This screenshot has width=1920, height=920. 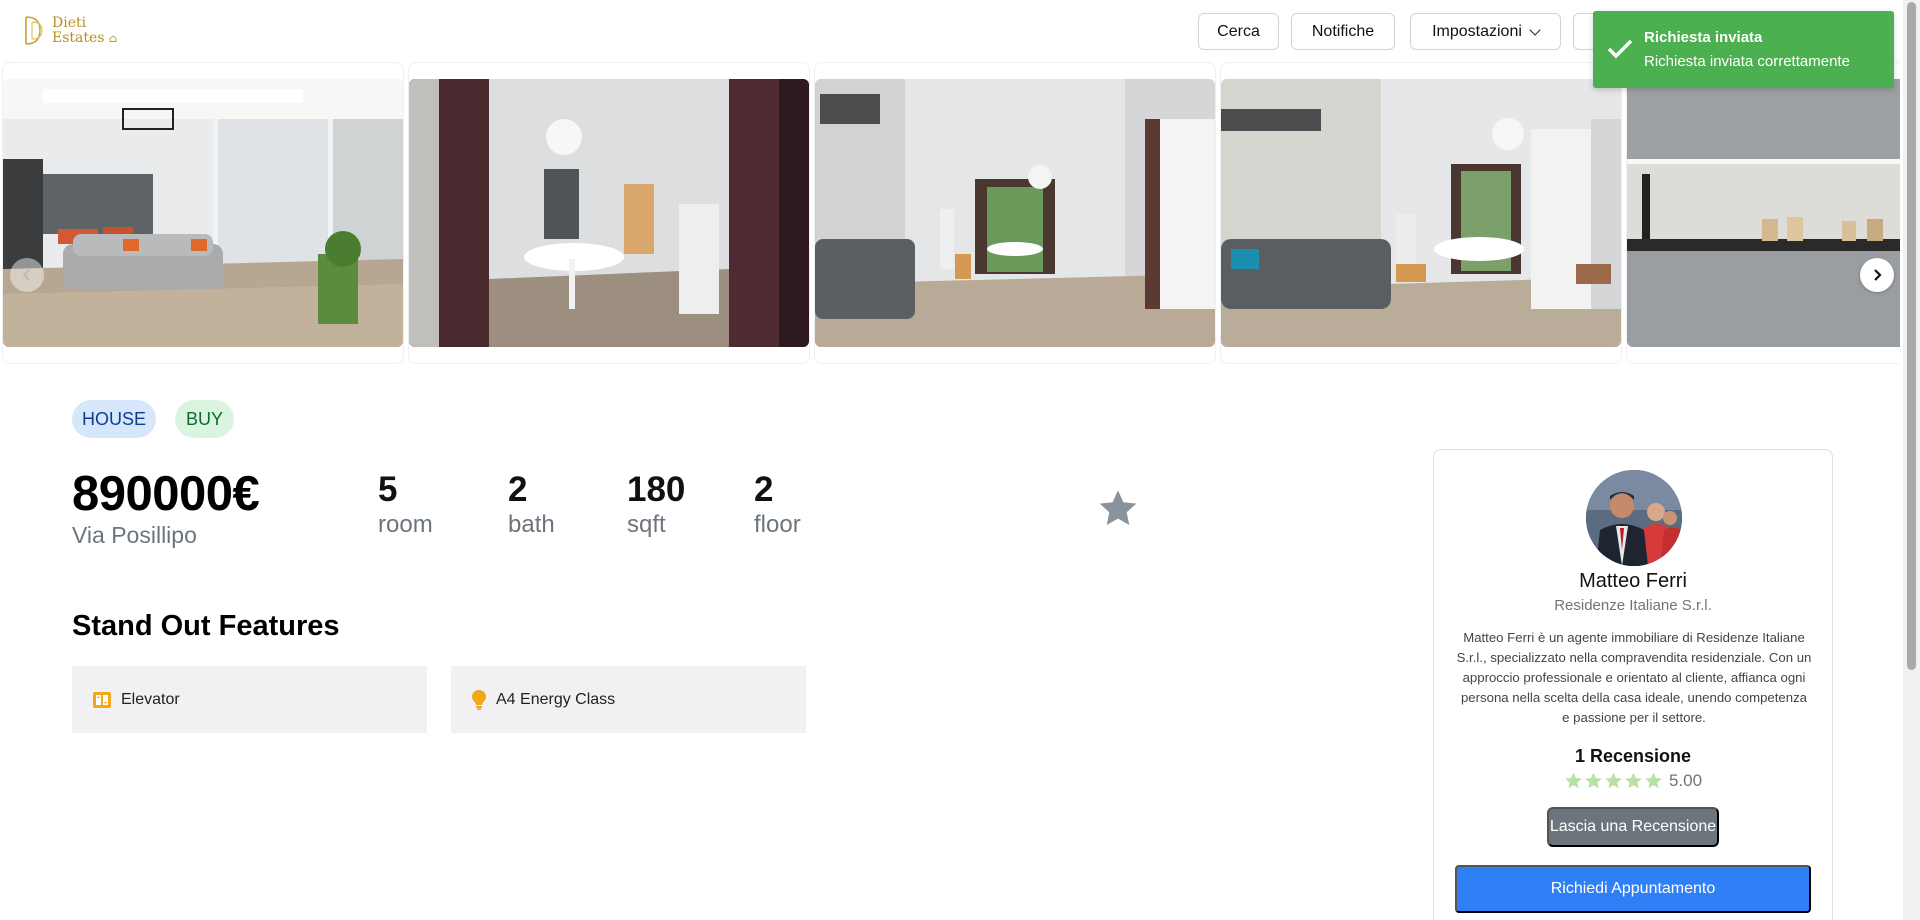 What do you see at coordinates (249, 699) in the screenshot?
I see `feature-item-elevator: Elevator` at bounding box center [249, 699].